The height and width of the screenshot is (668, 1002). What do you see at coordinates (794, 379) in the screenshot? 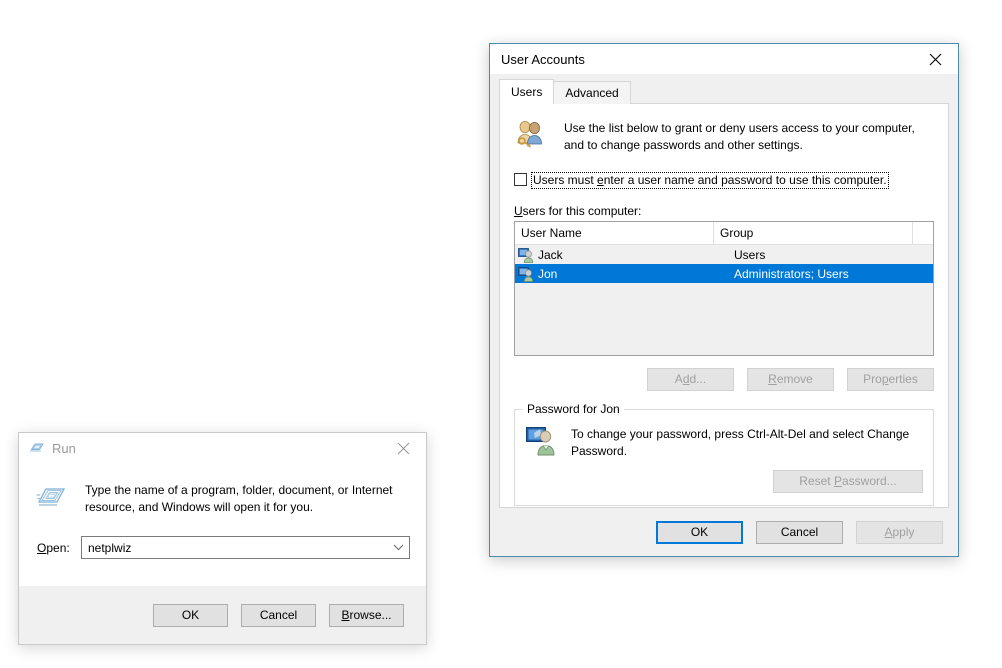
I see `remove-button-after: emove` at bounding box center [794, 379].